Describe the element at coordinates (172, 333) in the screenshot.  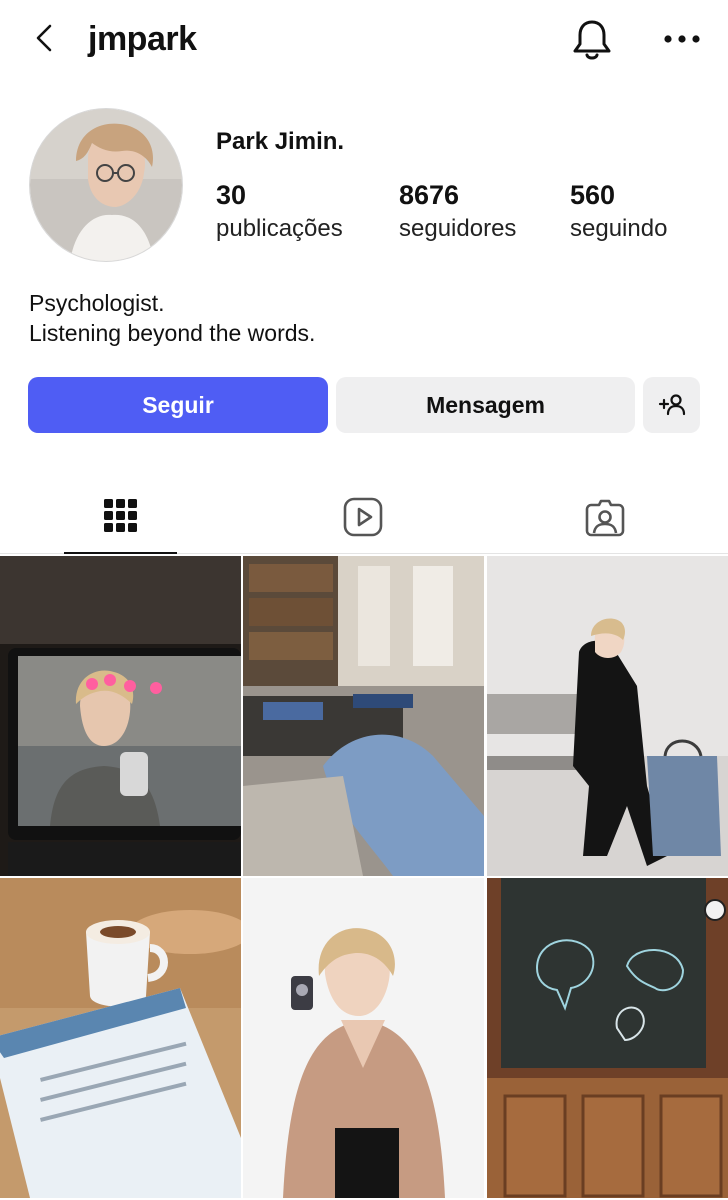
I see `bio-line: Listening beyond the words.` at that location.